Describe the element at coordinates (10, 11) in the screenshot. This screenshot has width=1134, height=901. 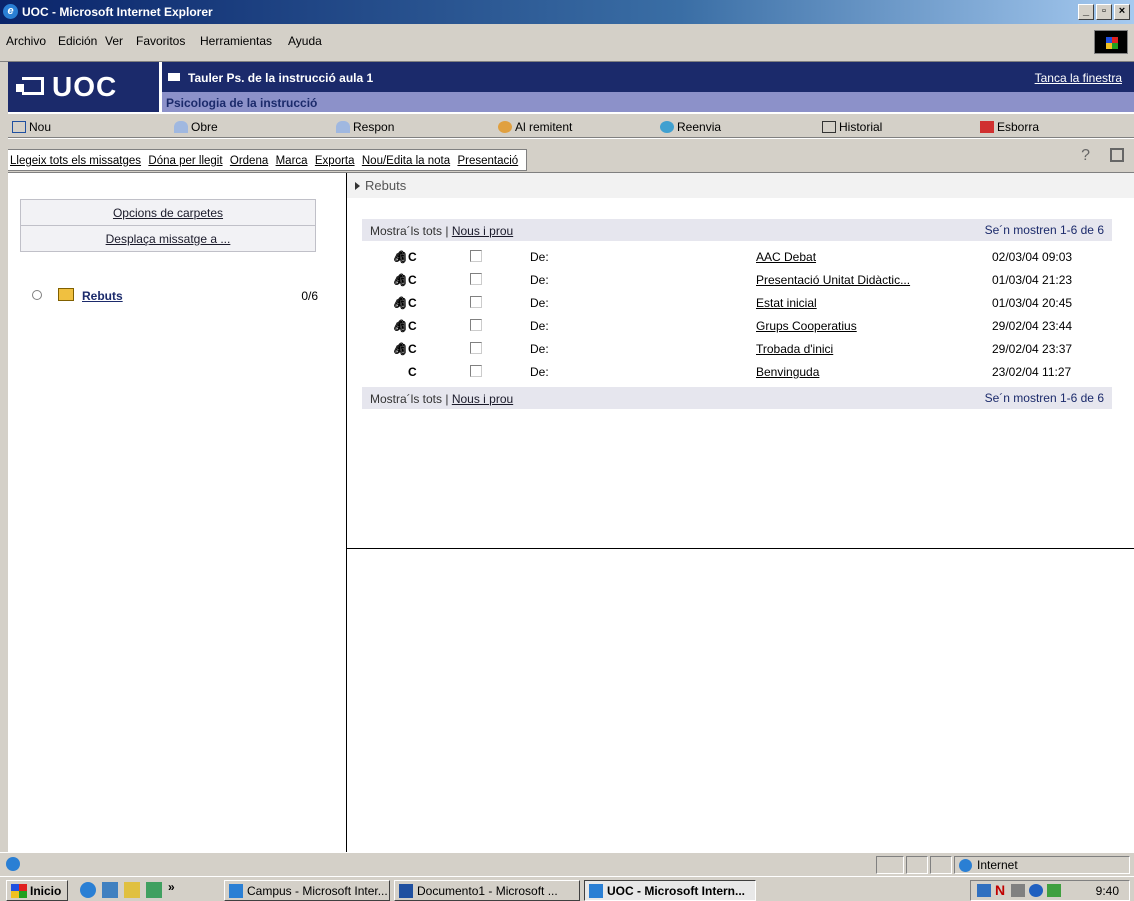
I see `ie-icon: e` at that location.